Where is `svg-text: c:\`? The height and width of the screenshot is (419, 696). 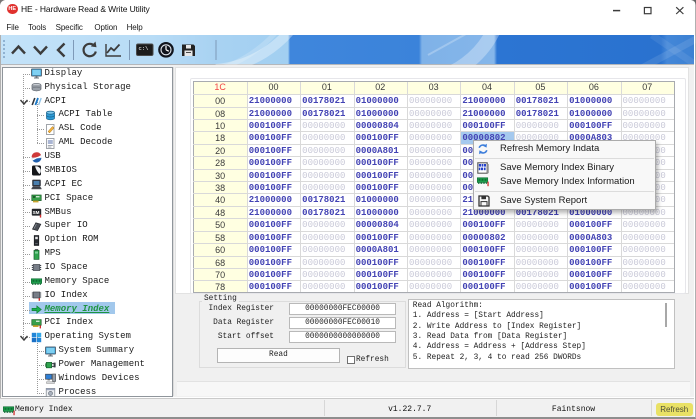
svg-text: c:\ is located at coordinates (144, 48).